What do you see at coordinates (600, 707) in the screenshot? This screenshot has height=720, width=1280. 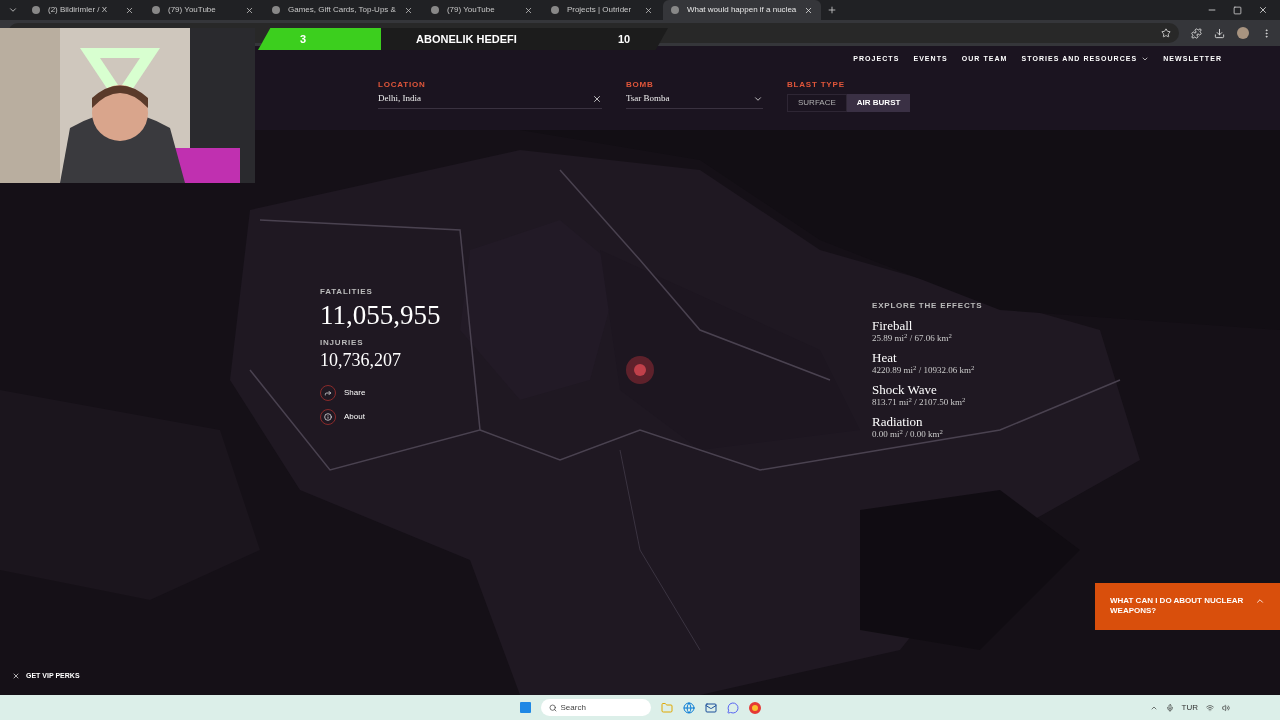 I see `search-input: Search` at bounding box center [600, 707].